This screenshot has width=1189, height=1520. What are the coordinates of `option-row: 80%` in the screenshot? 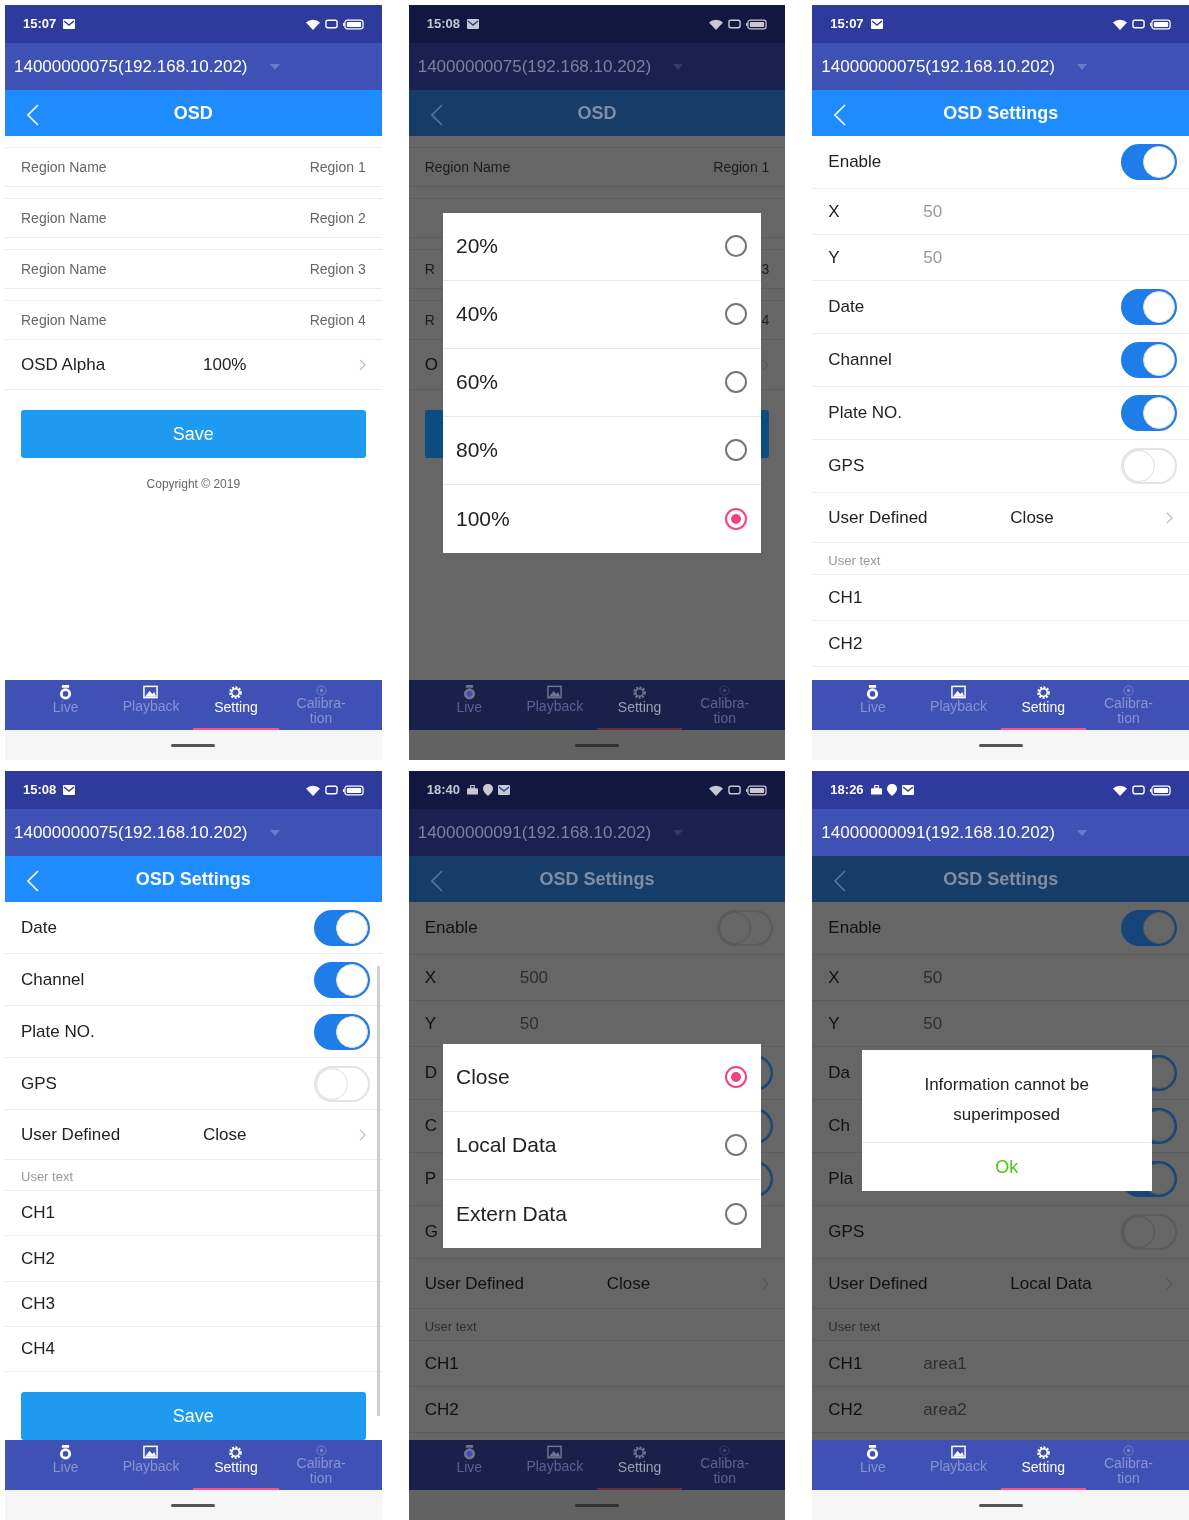 It's located at (602, 450).